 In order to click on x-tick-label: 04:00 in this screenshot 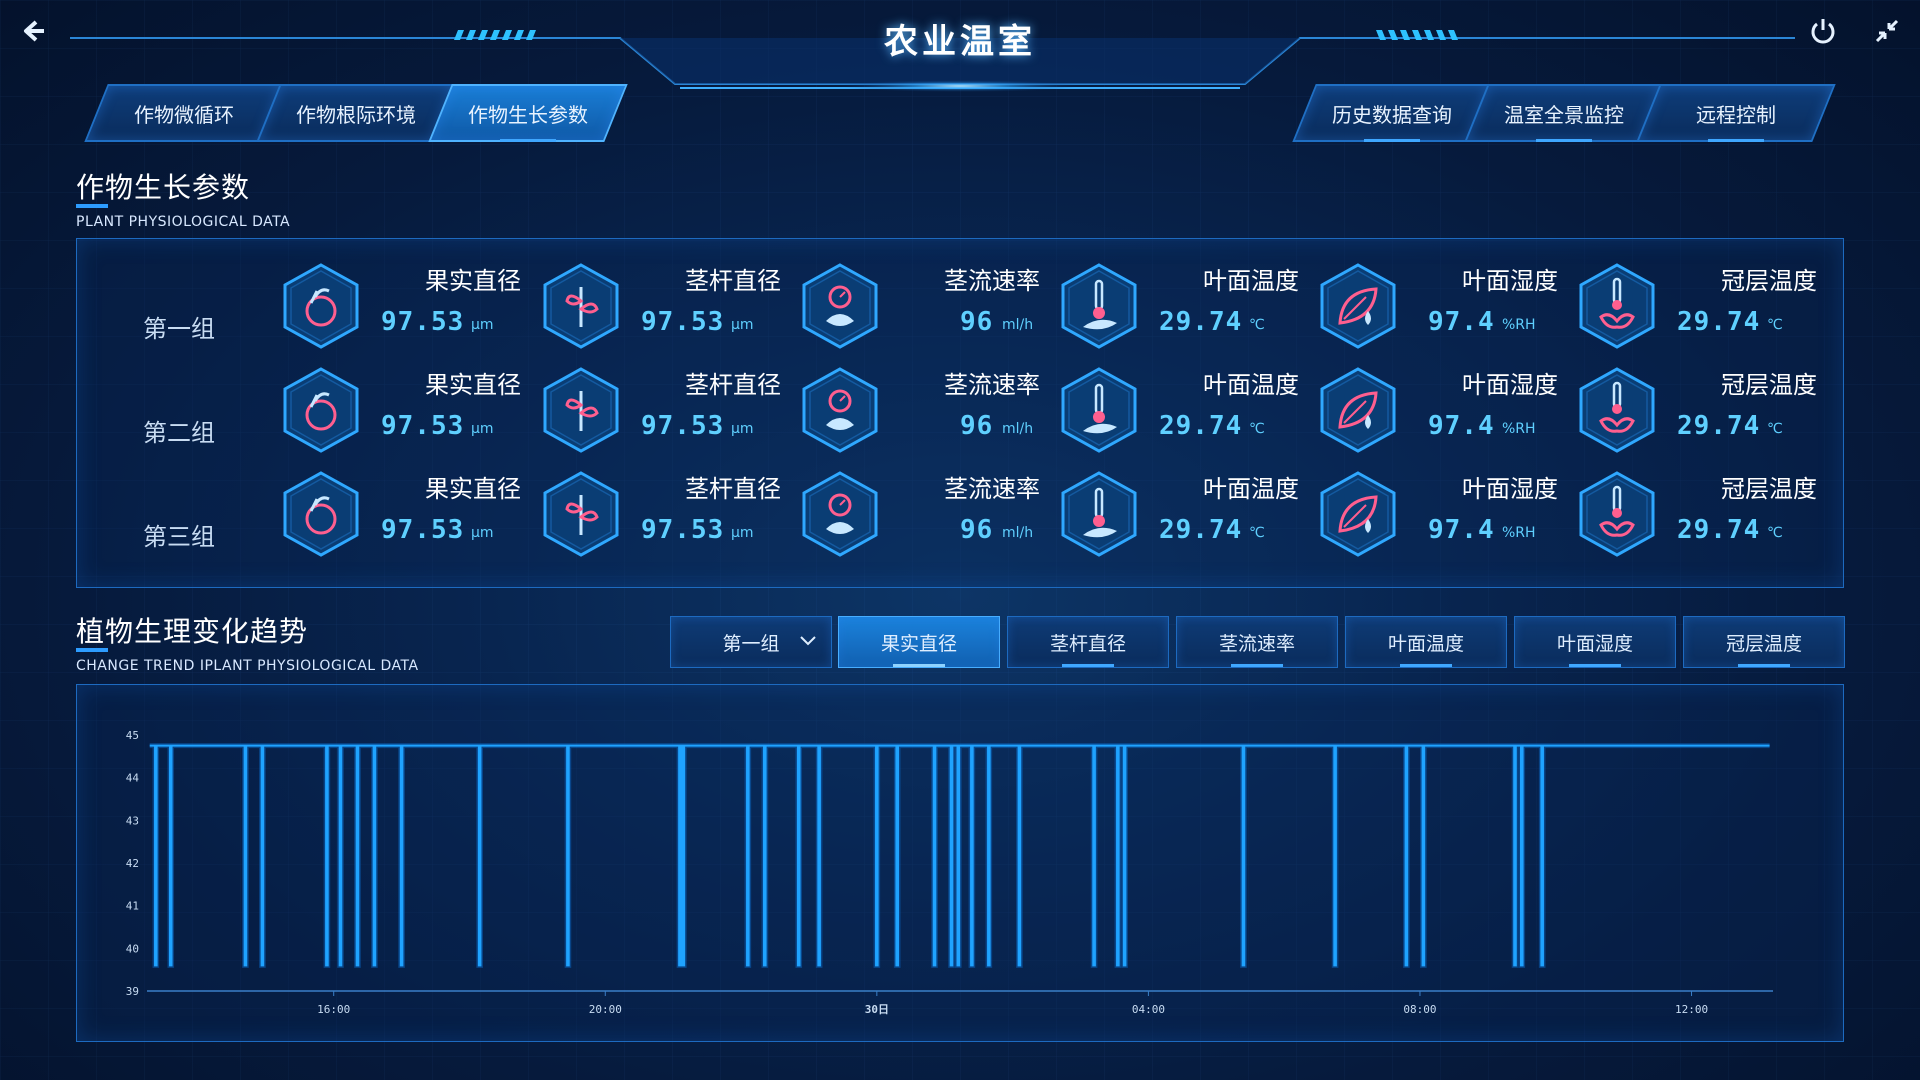, I will do `click(1148, 1009)`.